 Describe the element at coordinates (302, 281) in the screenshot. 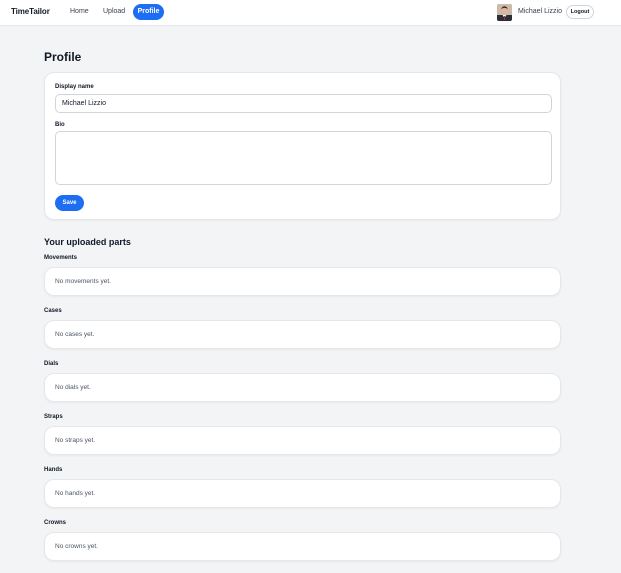

I see `movements-list-card: No movements yet.` at that location.